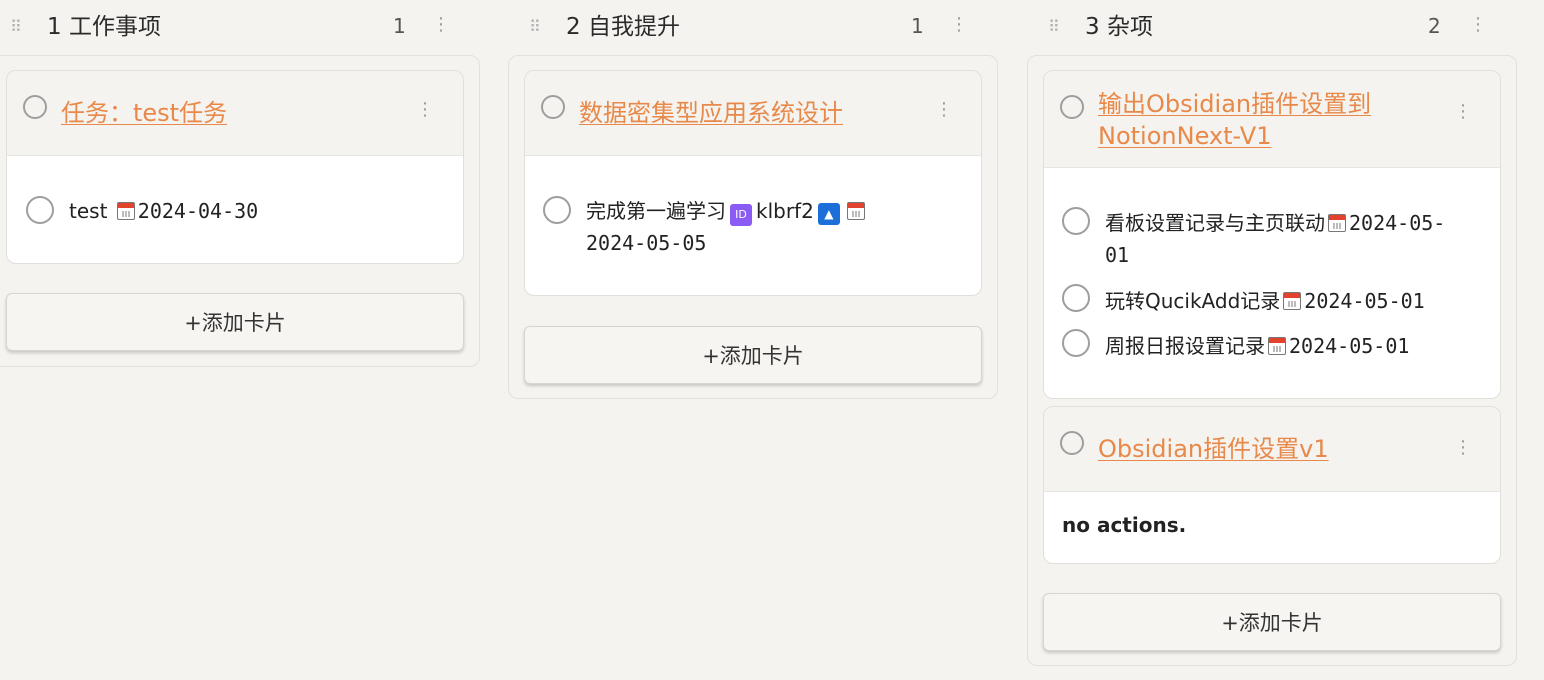  What do you see at coordinates (623, 27) in the screenshot?
I see `lane-title: 2 自我提升` at bounding box center [623, 27].